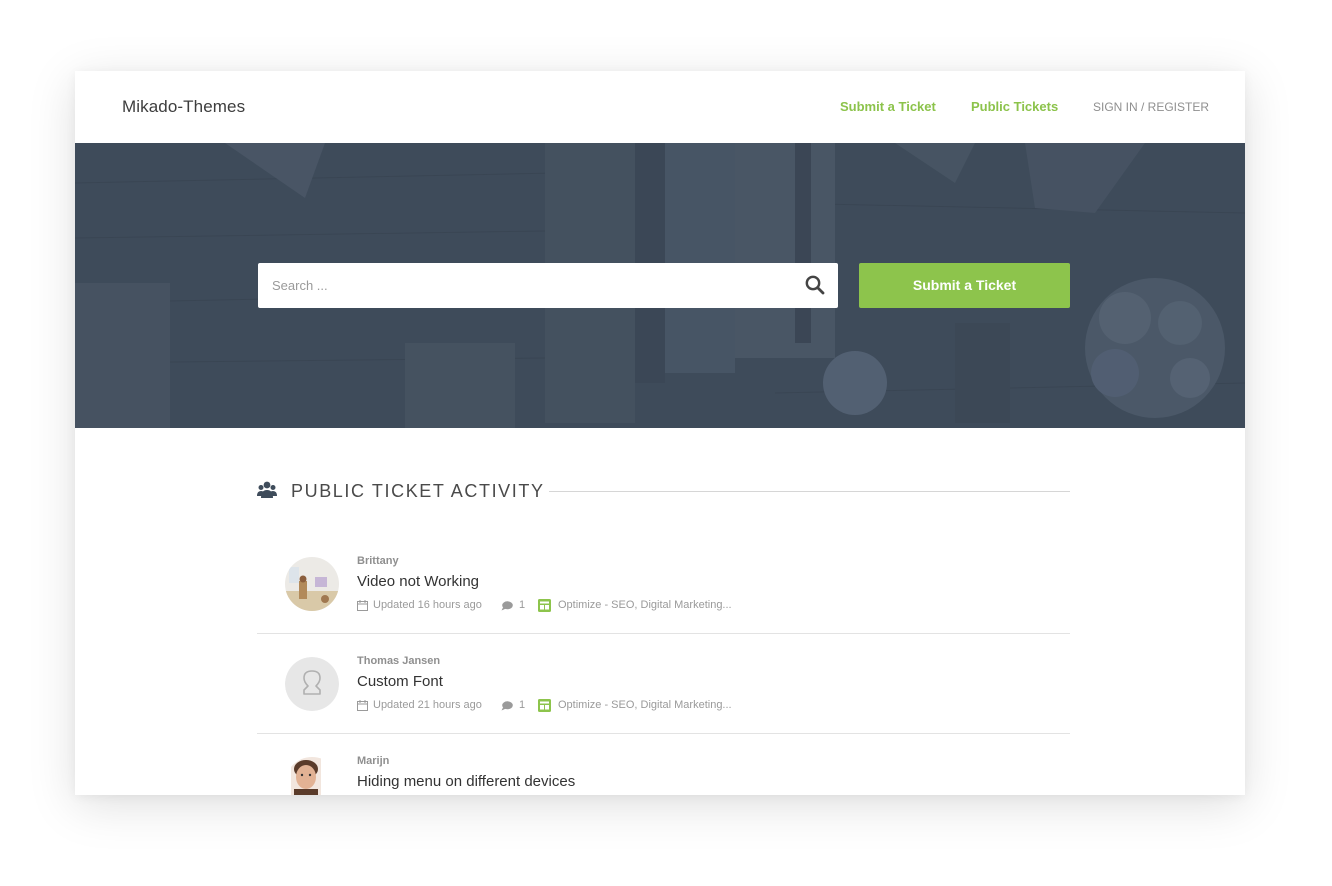 This screenshot has height=886, width=1332. I want to click on search-box, so click(548, 285).